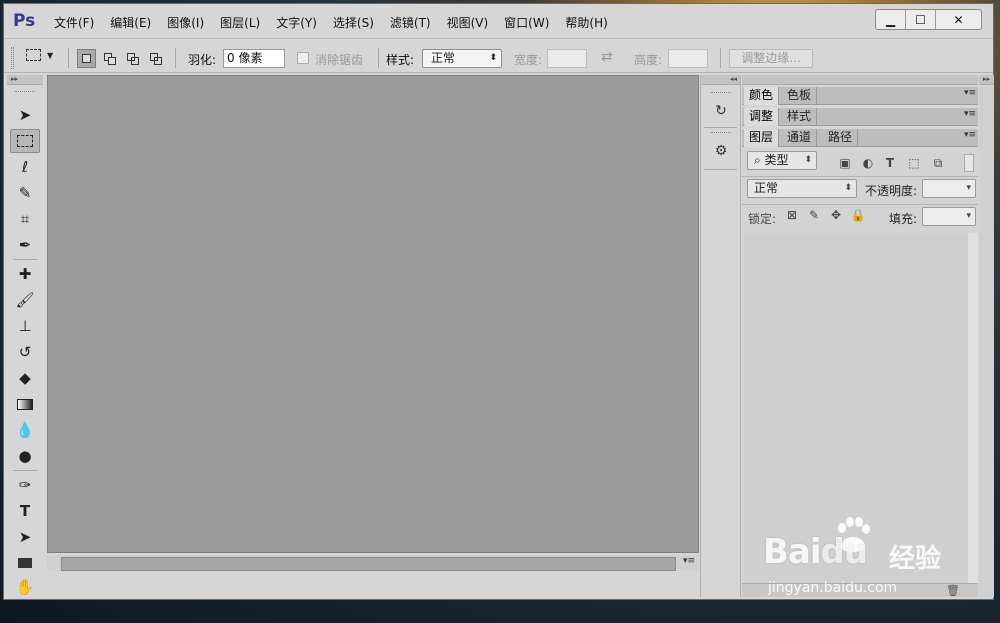 Image resolution: width=1000 pixels, height=623 pixels. Describe the element at coordinates (890, 163) in the screenshot. I see `type-filter-icon: T` at that location.